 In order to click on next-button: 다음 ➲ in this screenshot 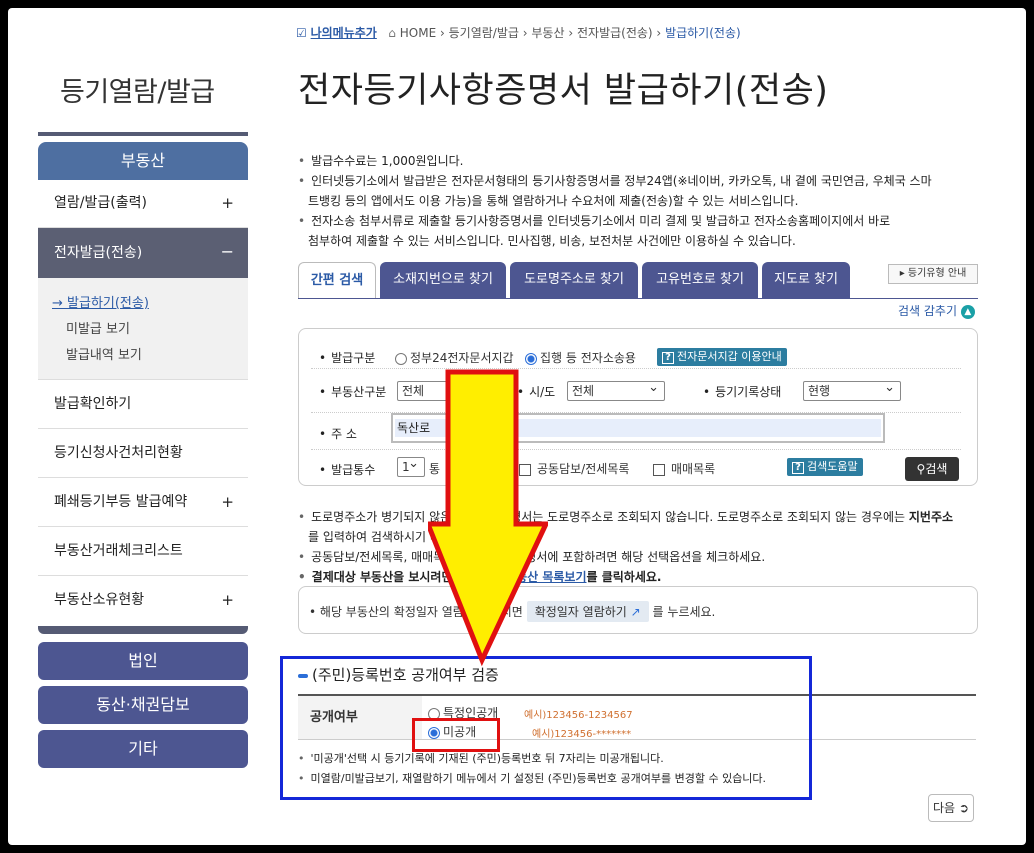, I will do `click(951, 808)`.